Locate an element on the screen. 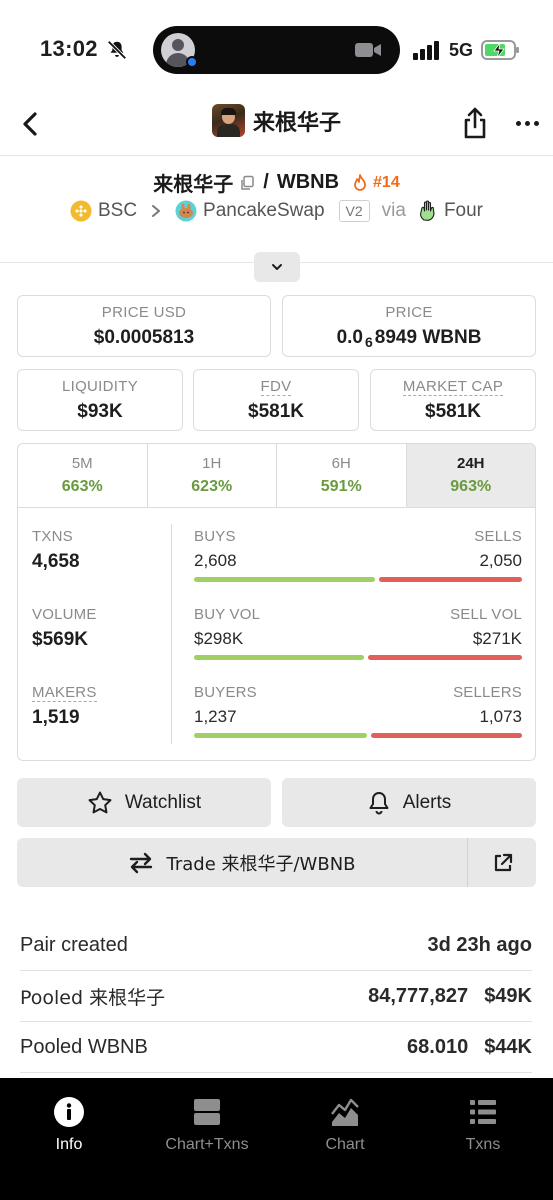 This screenshot has width=553, height=1200. messenger-badge-icon is located at coordinates (192, 62).